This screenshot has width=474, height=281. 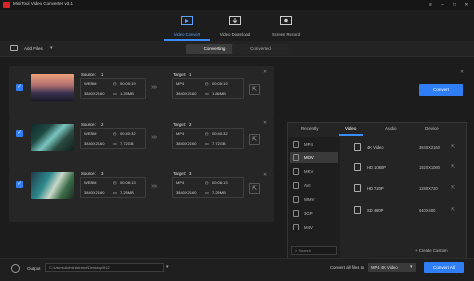 I want to click on src-size: 7.25MB, so click(x=127, y=192).